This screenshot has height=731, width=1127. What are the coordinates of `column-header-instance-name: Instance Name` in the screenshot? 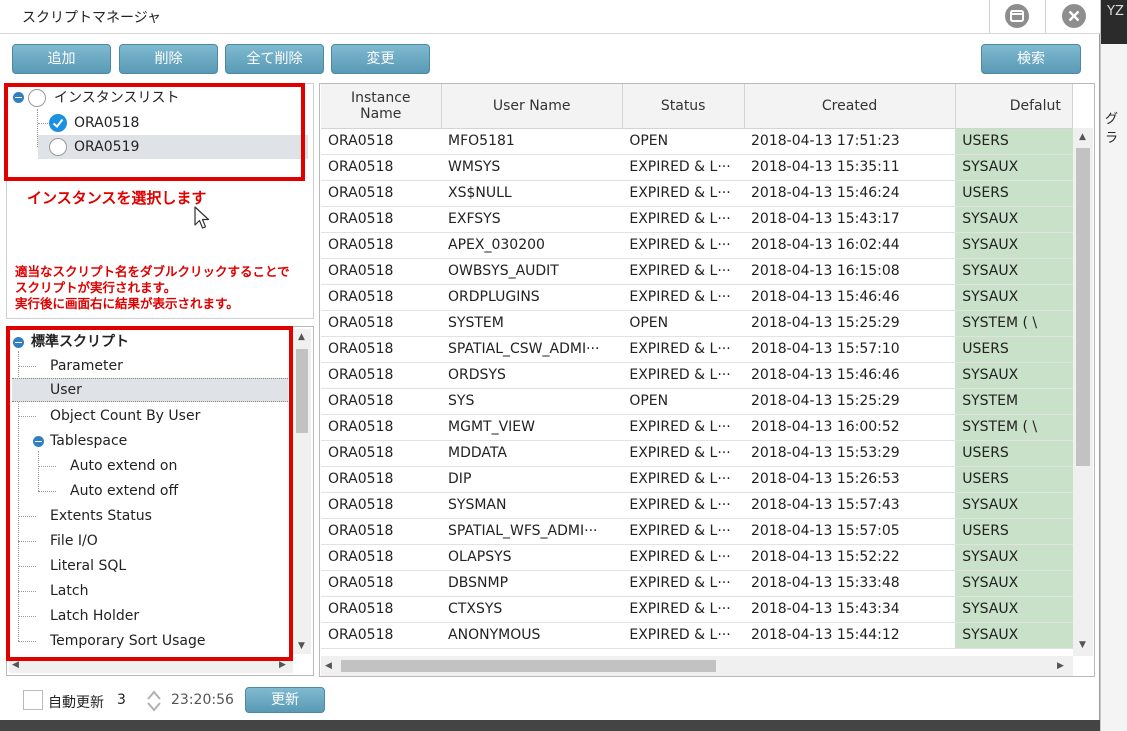 It's located at (381, 106).